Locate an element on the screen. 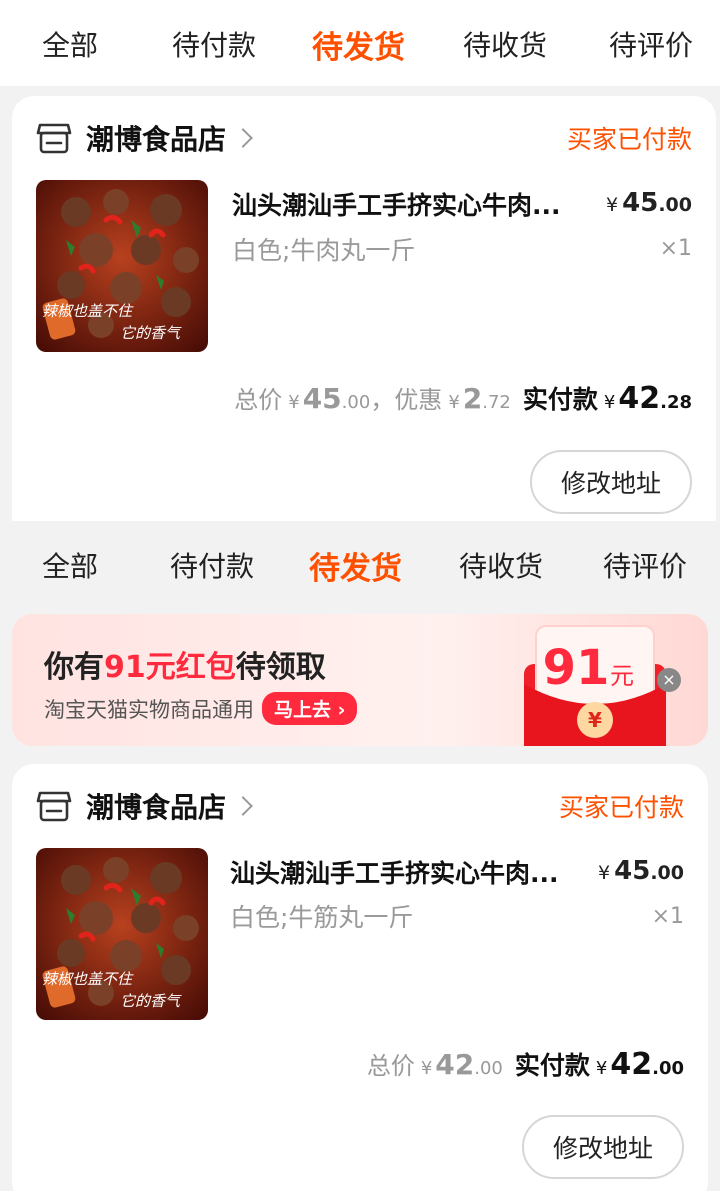 Image resolution: width=720 pixels, height=1191 pixels. banner-title-highlight: 91元红包 is located at coordinates (170, 667).